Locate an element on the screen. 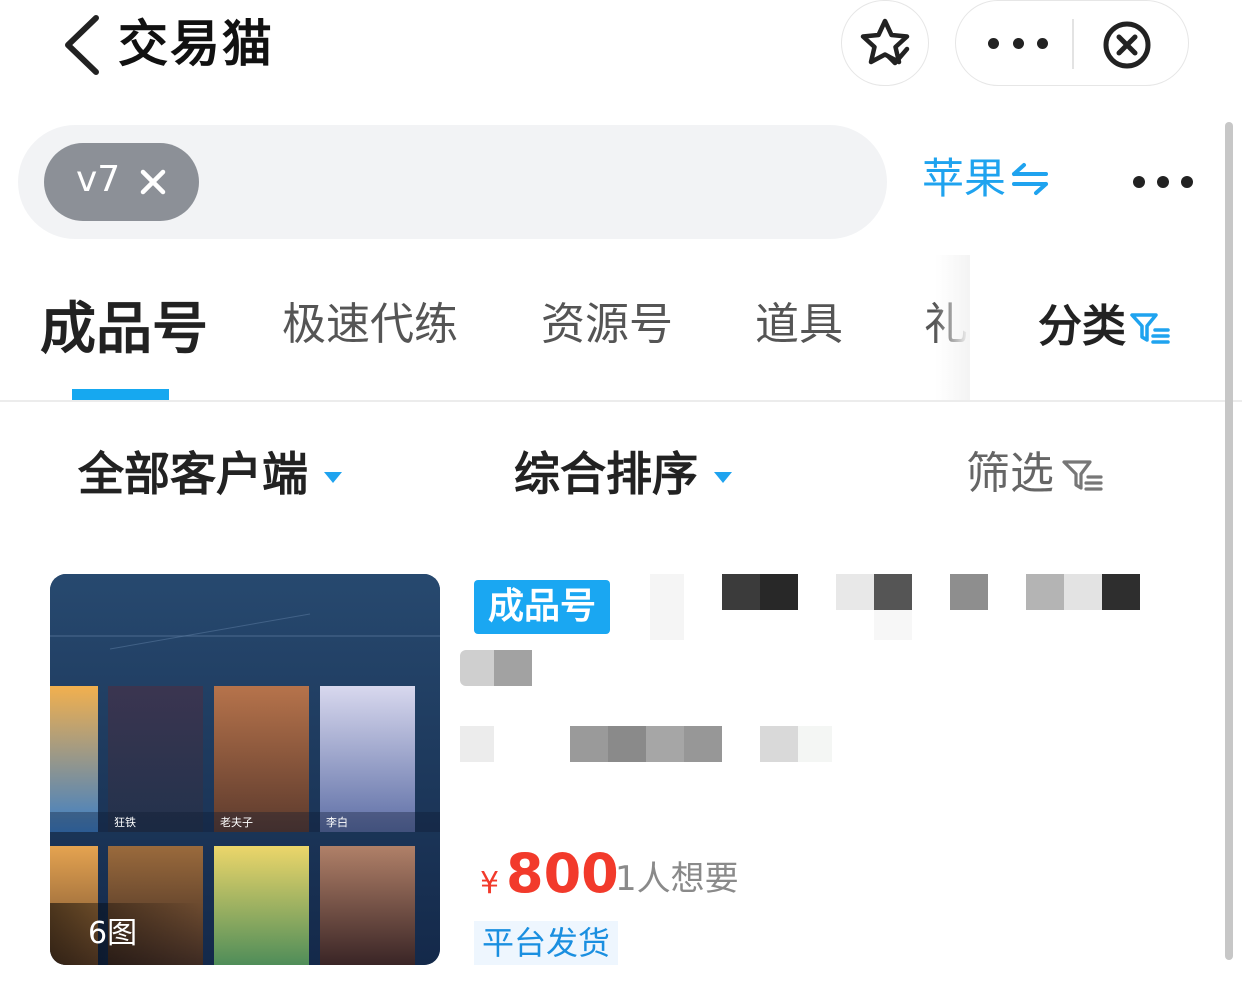 The height and width of the screenshot is (991, 1242). hero-caption: 李白 is located at coordinates (337, 822).